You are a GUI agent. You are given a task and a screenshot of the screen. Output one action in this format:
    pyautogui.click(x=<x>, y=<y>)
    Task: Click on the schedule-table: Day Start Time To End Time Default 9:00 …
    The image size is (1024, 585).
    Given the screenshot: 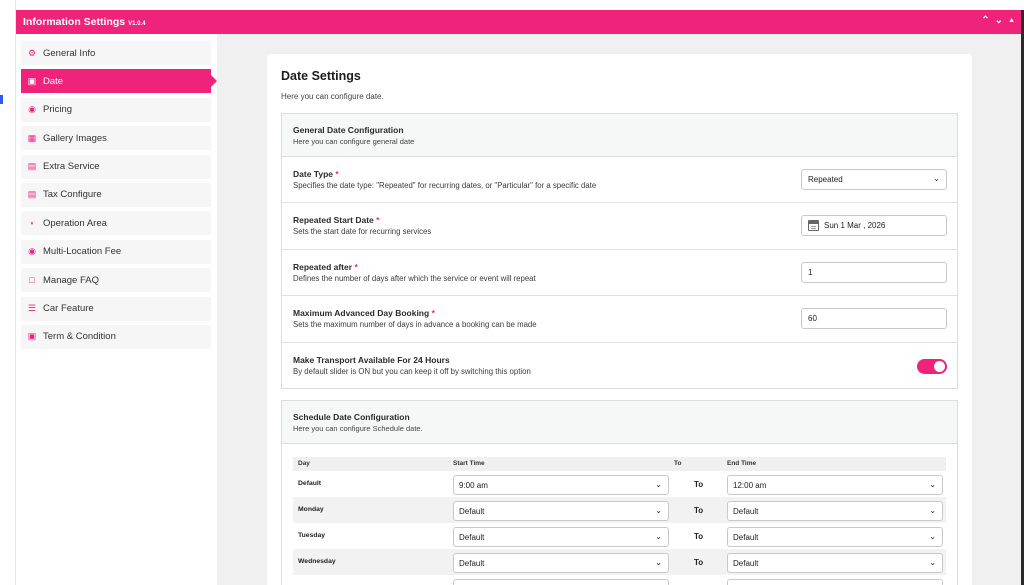 What is the action you would take?
    pyautogui.click(x=619, y=521)
    